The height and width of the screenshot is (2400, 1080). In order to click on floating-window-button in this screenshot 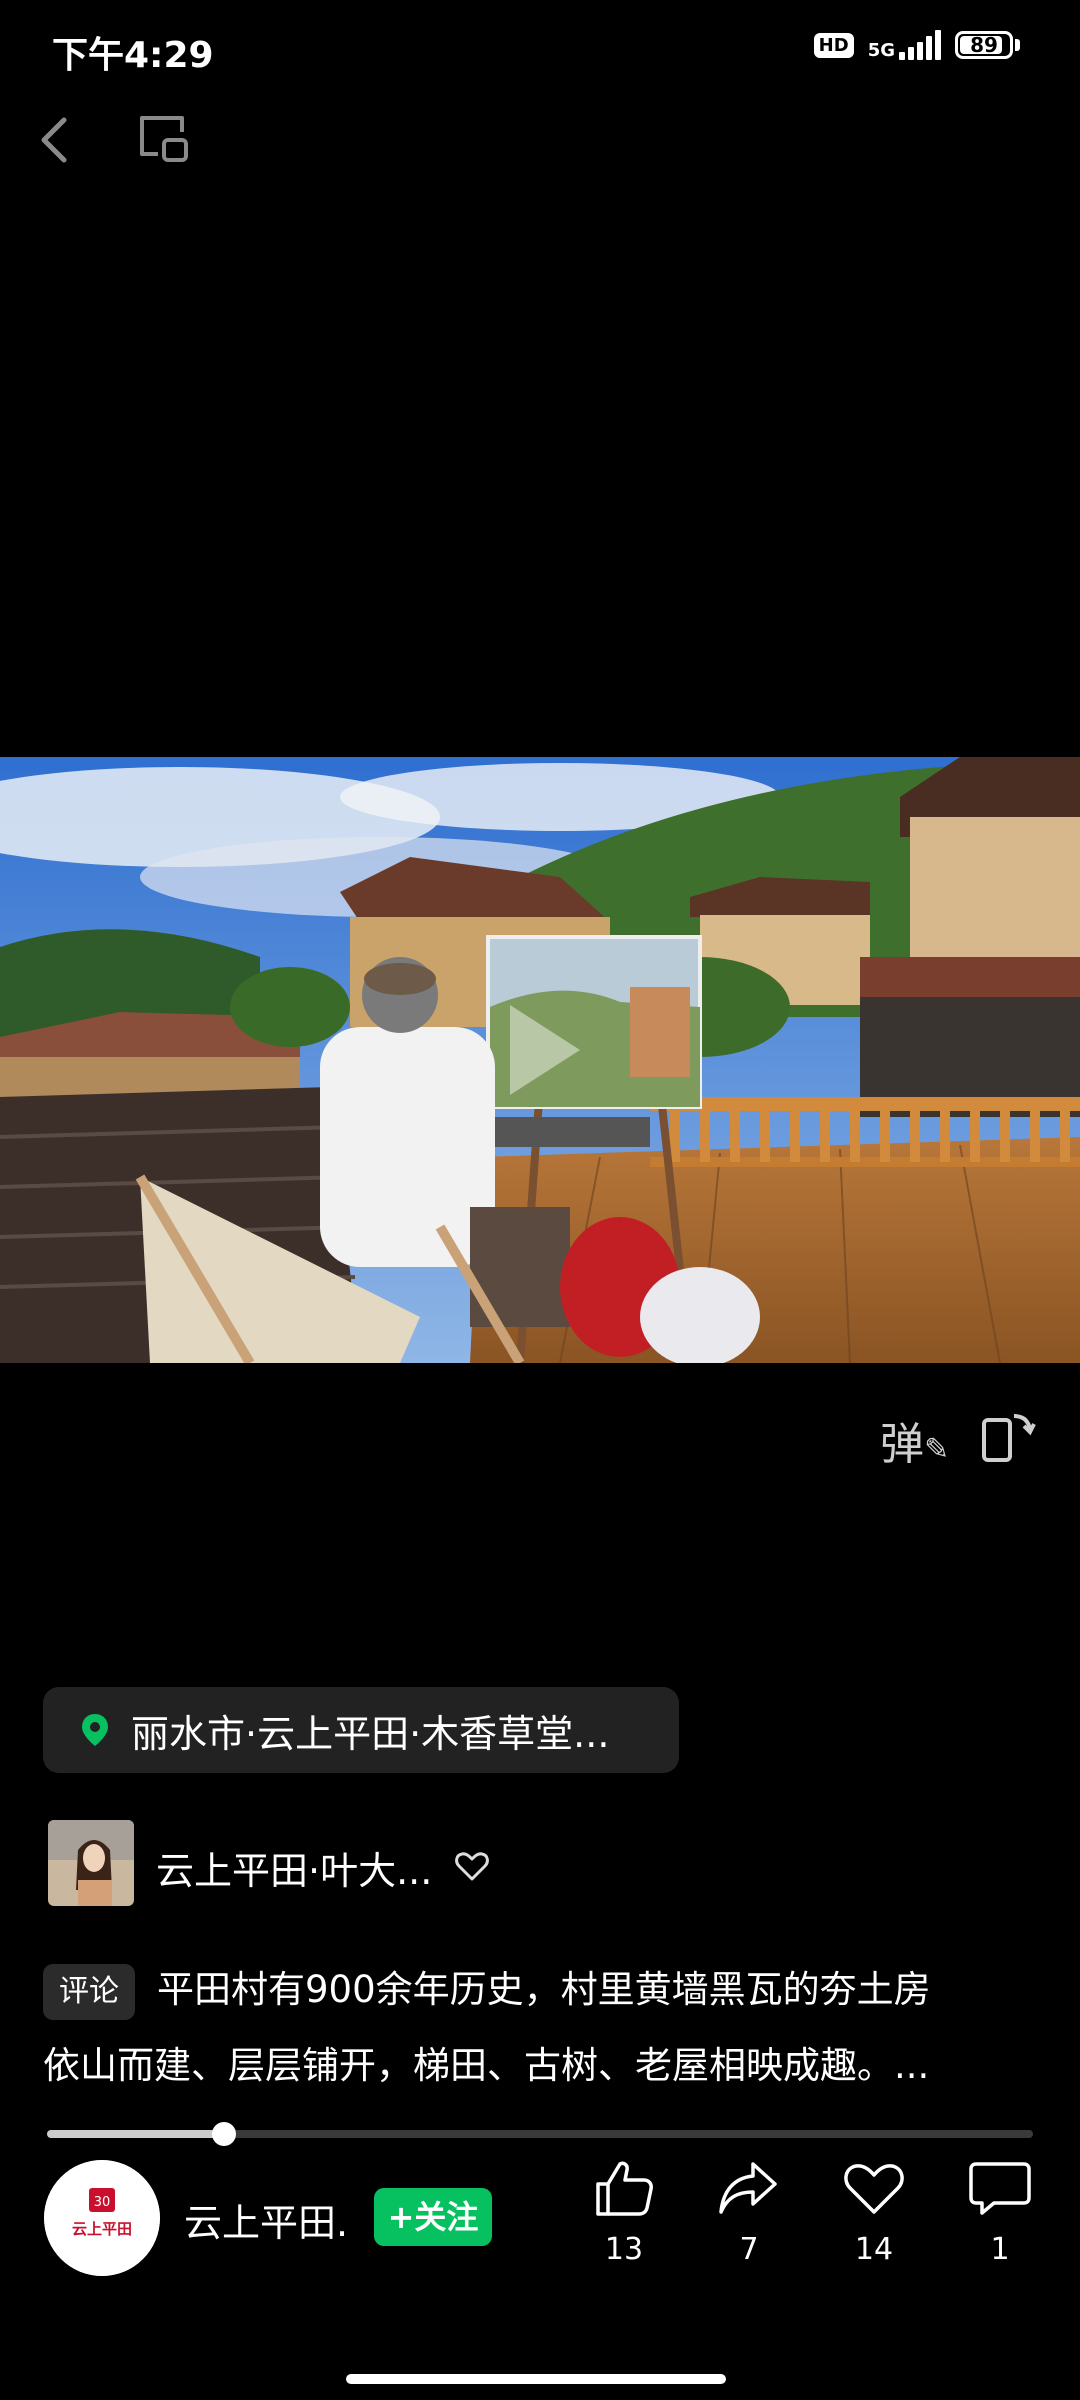, I will do `click(164, 140)`.